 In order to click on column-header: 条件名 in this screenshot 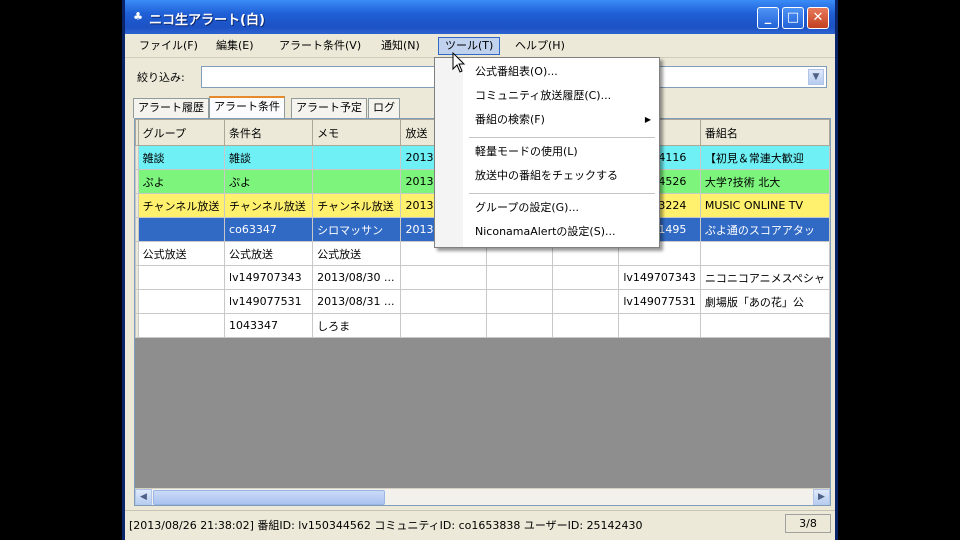, I will do `click(269, 132)`.